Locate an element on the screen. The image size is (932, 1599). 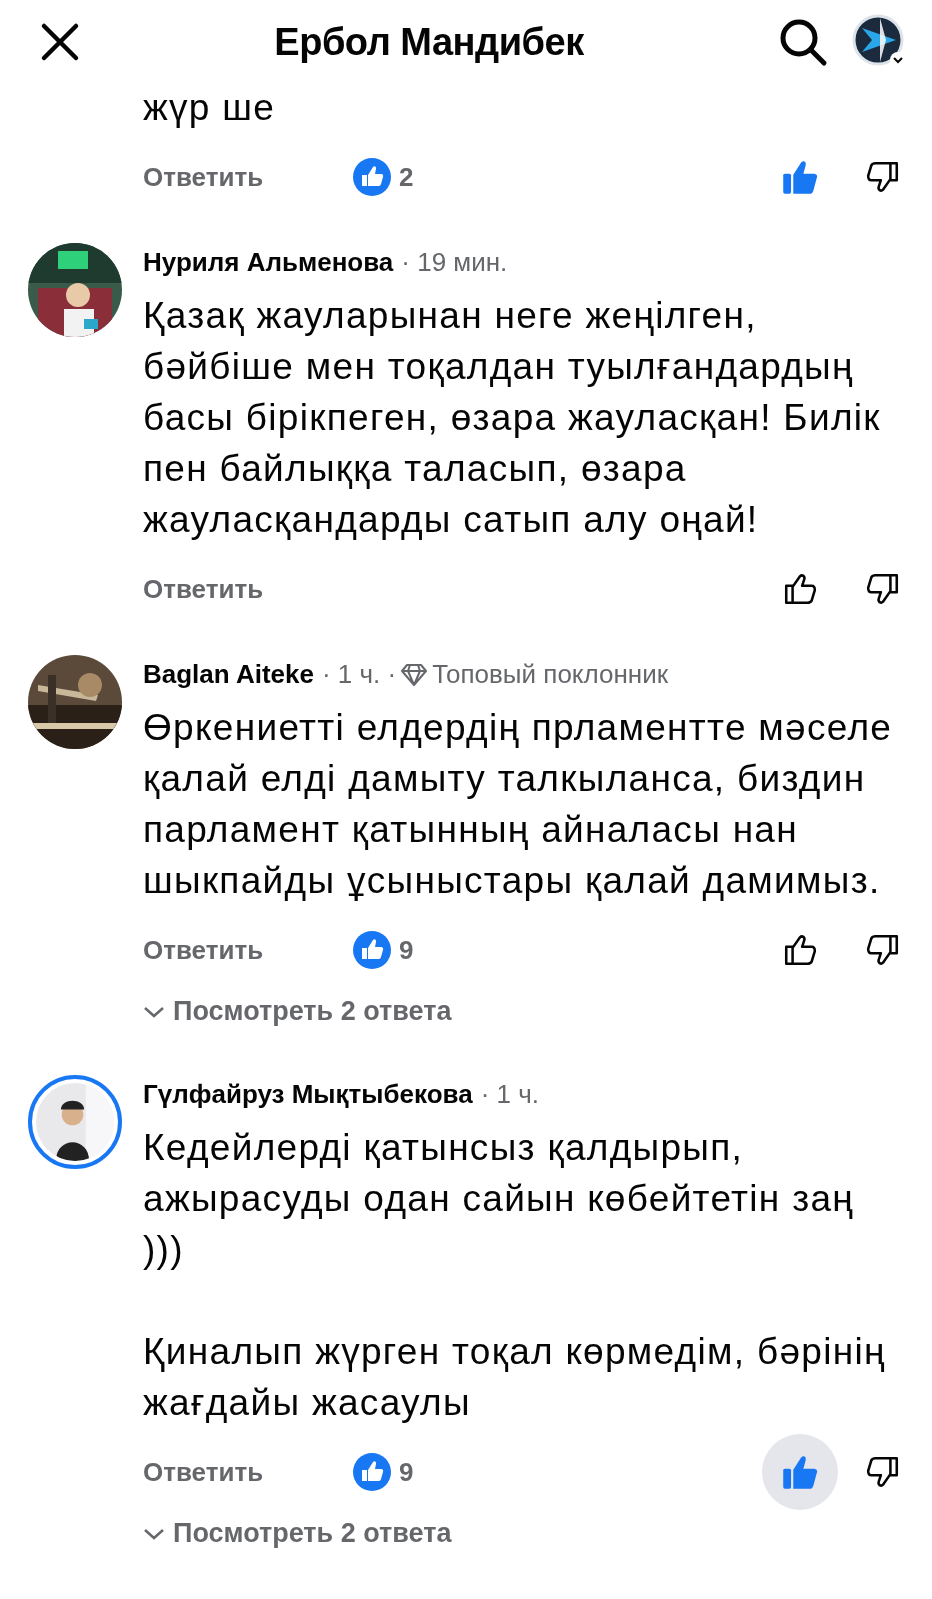
page-title: Ербол Мандибек is located at coordinates (429, 42).